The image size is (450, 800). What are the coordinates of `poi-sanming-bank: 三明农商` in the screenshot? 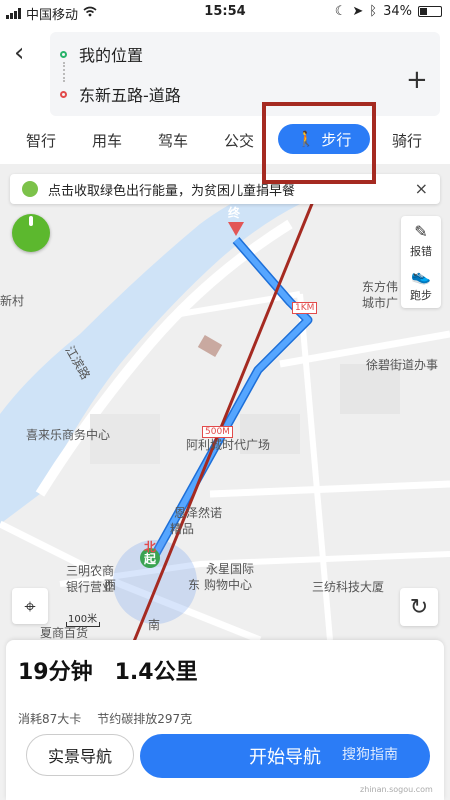 It's located at (90, 571).